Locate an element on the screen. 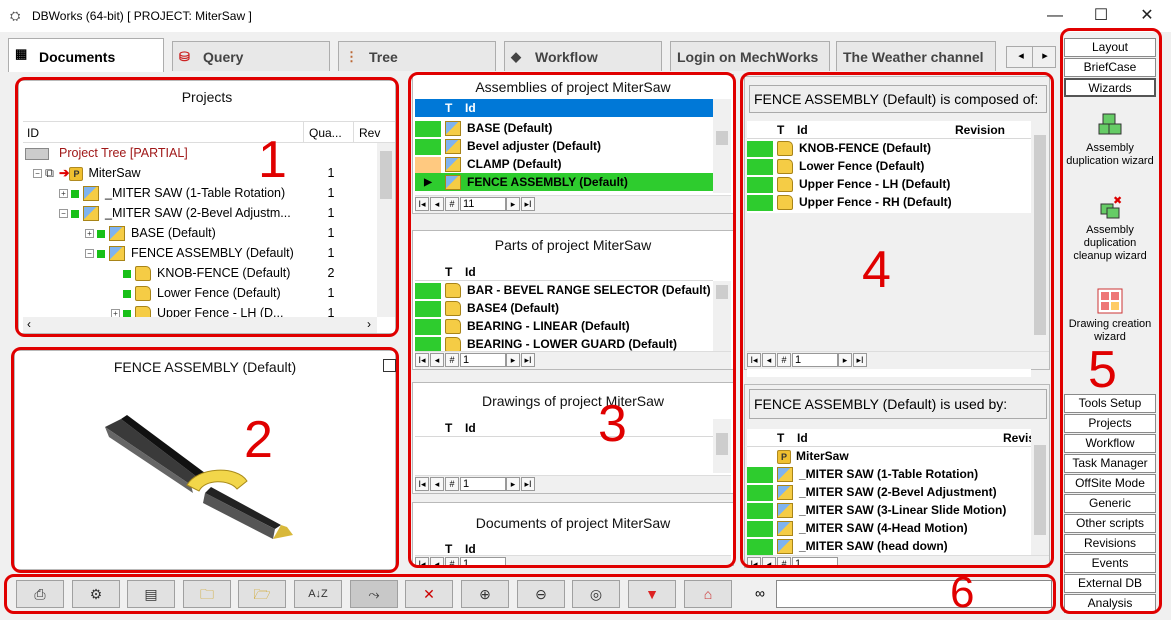  tab-scroll-divider is located at coordinates (1032, 57).